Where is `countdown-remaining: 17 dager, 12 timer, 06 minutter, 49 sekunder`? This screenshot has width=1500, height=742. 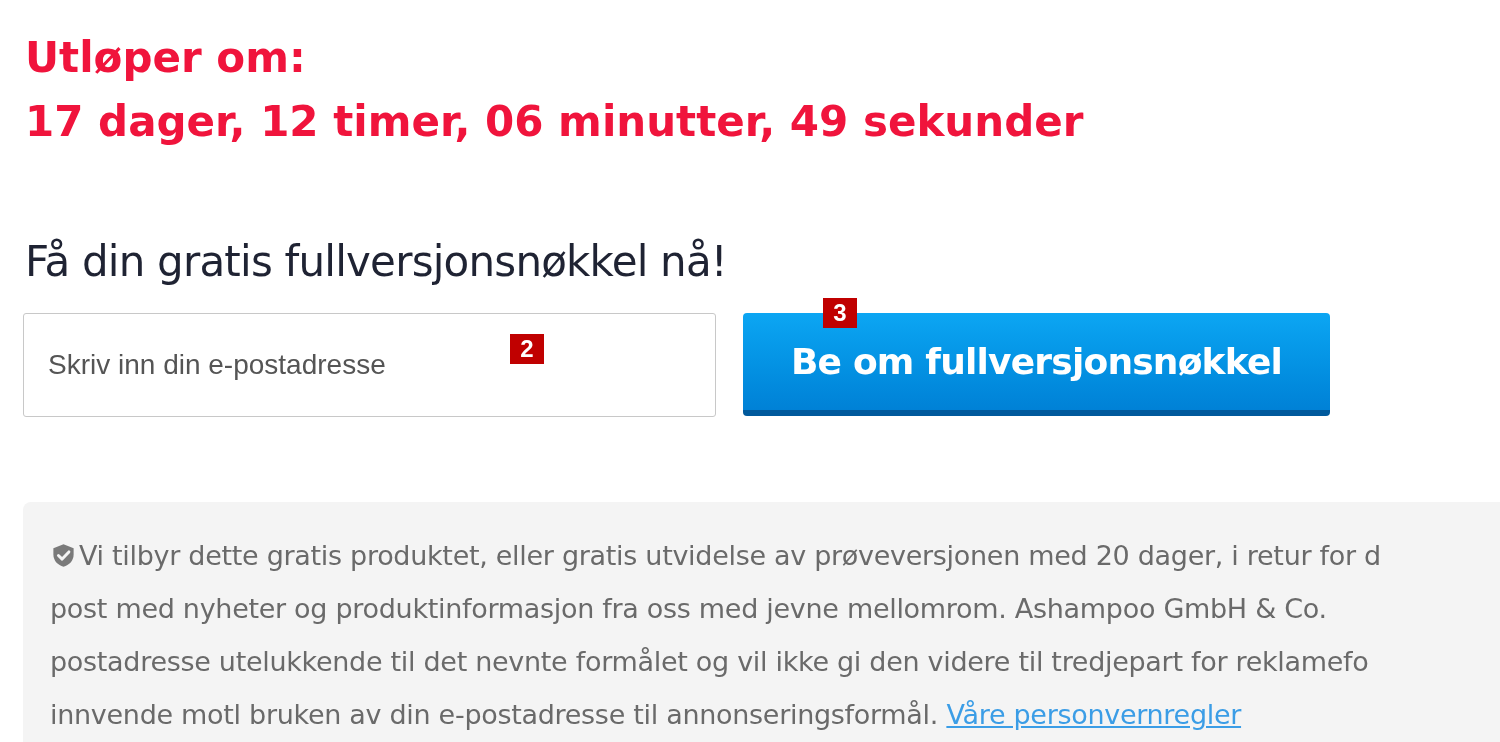
countdown-remaining: 17 dager, 12 timer, 06 minutter, 49 sekunder is located at coordinates (554, 122).